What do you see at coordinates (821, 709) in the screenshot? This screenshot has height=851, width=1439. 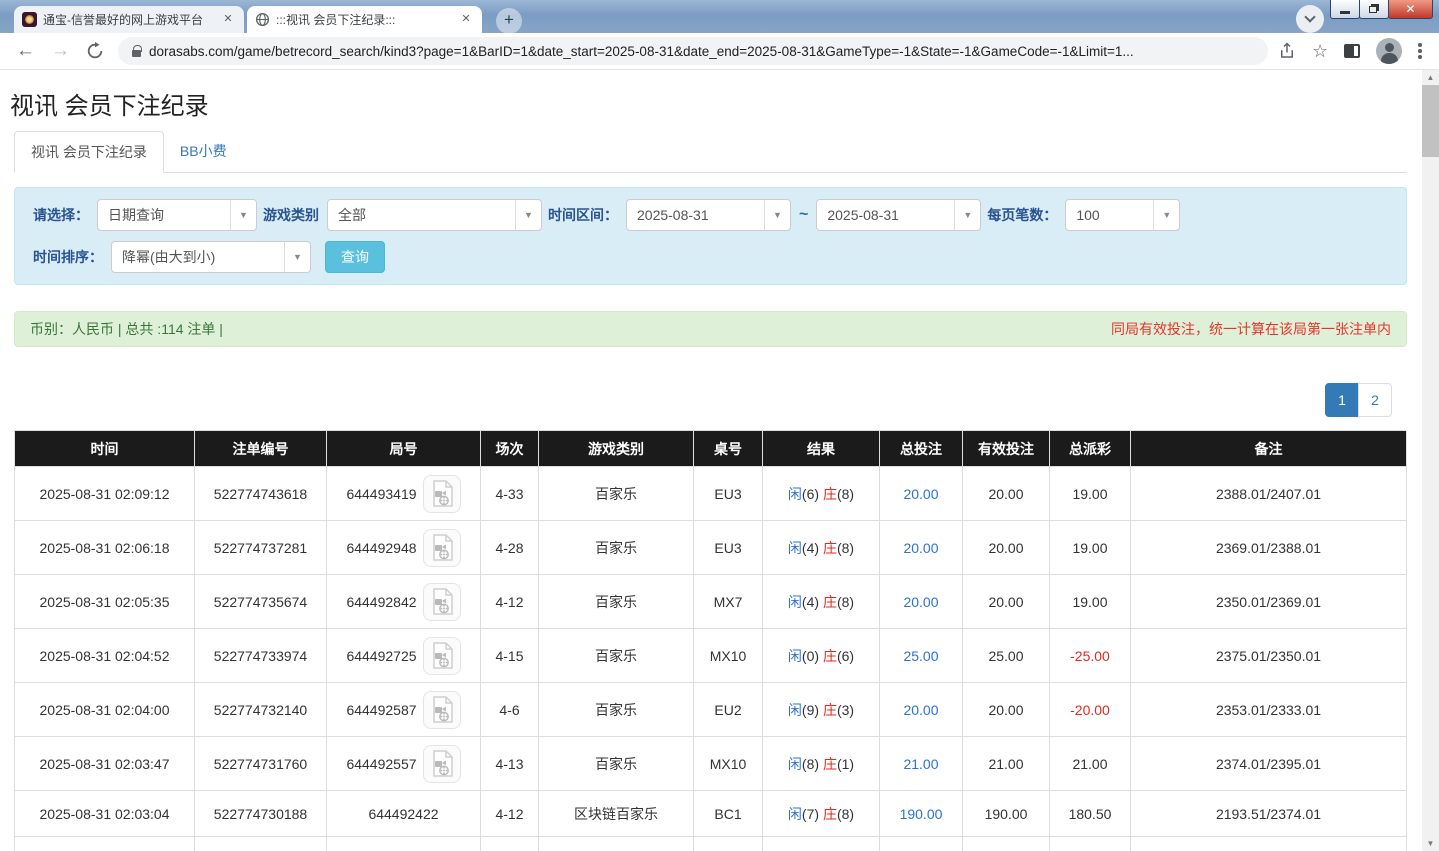 I see `result-cell: 闲(9) 庄(3)` at bounding box center [821, 709].